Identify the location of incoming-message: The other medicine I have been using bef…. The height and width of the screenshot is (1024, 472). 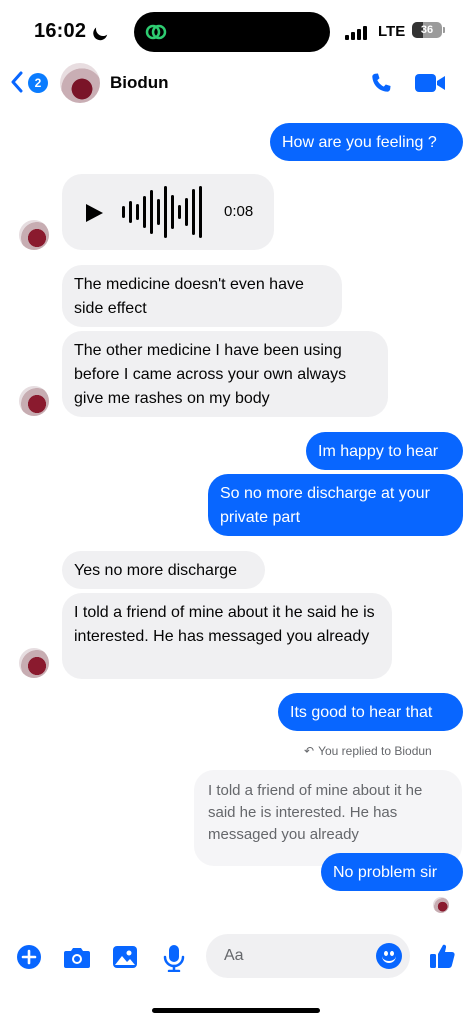
(225, 374).